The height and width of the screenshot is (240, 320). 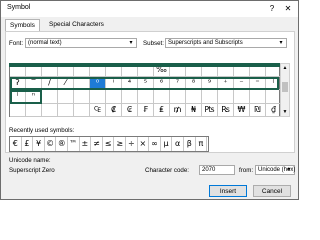 I want to click on subset-select: Superscripts and Subscripts ▾, so click(x=226, y=43).